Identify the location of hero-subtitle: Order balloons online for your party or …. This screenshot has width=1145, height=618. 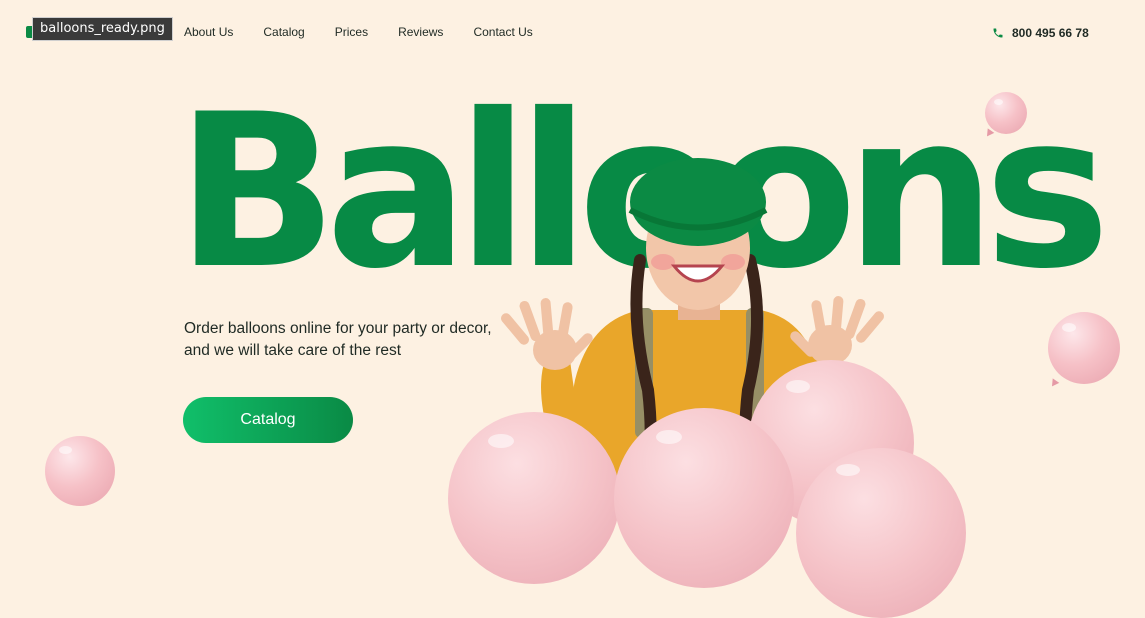
(344, 340).